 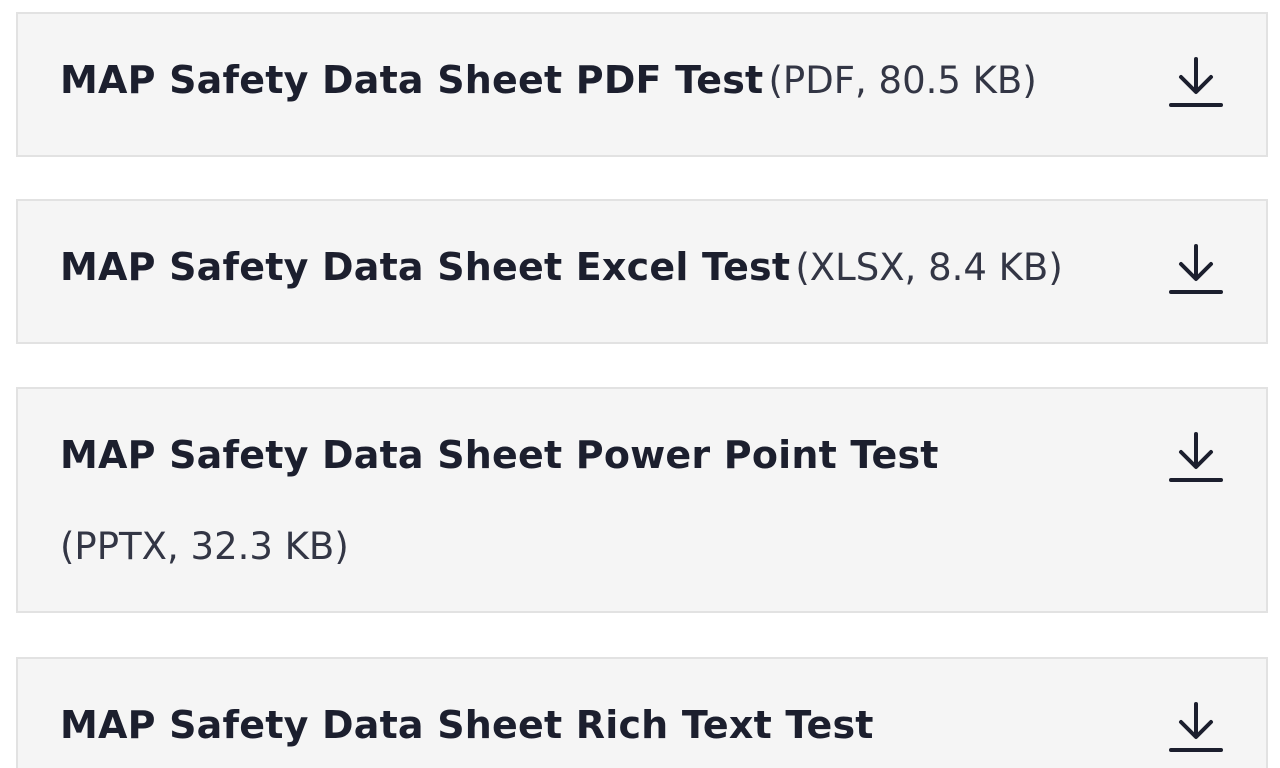 I want to click on document-title: MAP Safety Data Sheet Rich Text Test, so click(x=467, y=725).